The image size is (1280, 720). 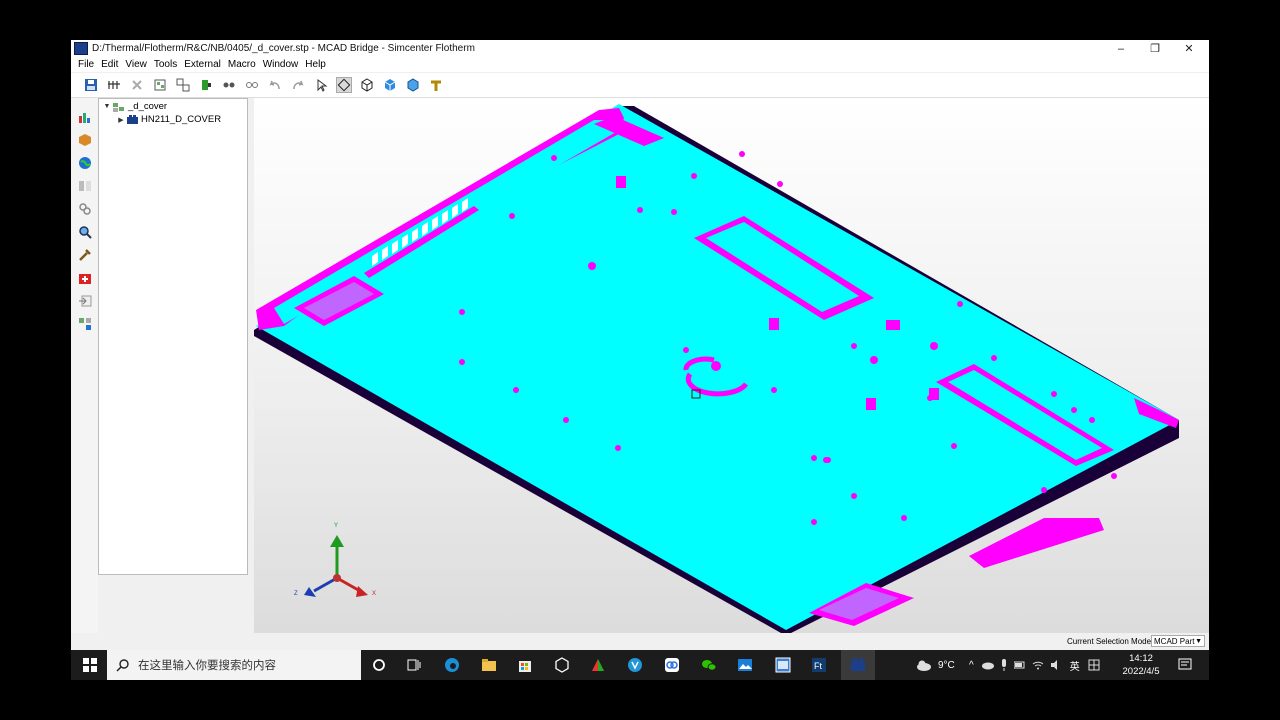 What do you see at coordinates (390, 85) in the screenshot?
I see `solid-cube-icon` at bounding box center [390, 85].